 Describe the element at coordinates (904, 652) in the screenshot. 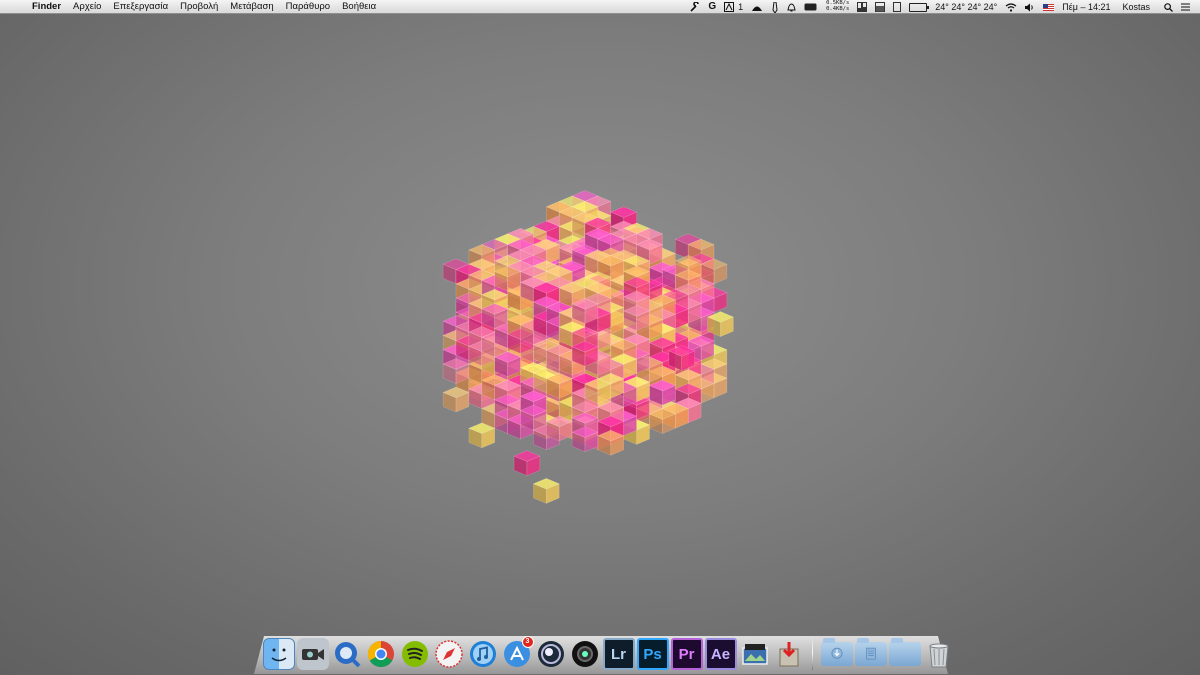

I see `applications-stack-icon` at that location.